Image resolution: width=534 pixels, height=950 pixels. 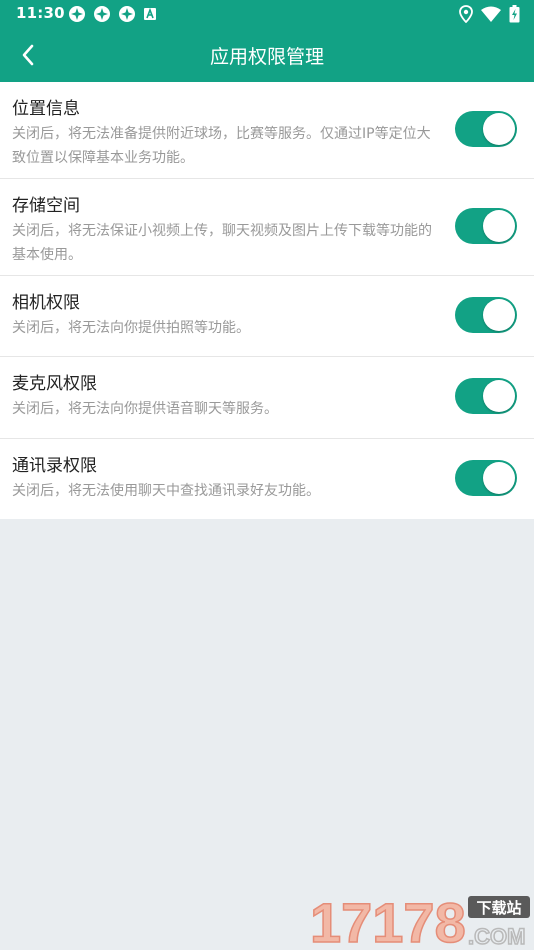 I want to click on permission-item-microphone: 麦克风权限 关闭后，将无法向你提供语音聊天等服务。, so click(x=267, y=398).